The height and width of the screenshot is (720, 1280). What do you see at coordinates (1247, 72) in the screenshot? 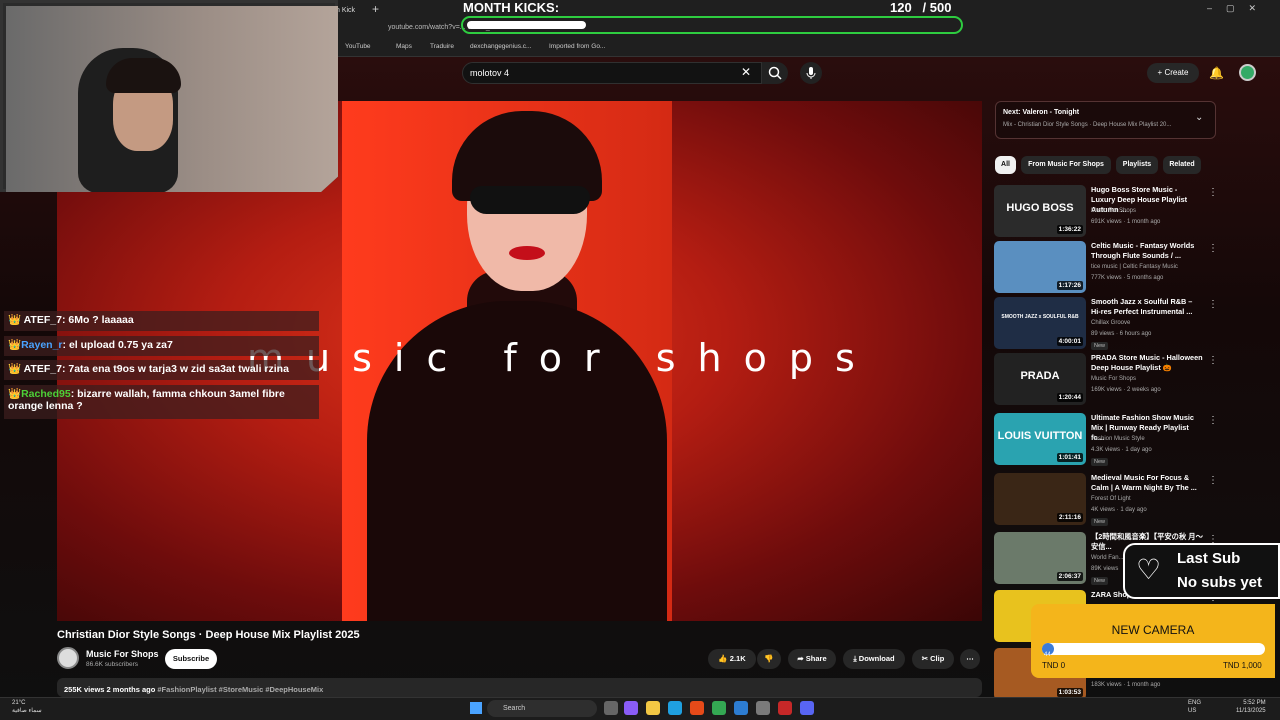
I see `account-avatar` at bounding box center [1247, 72].